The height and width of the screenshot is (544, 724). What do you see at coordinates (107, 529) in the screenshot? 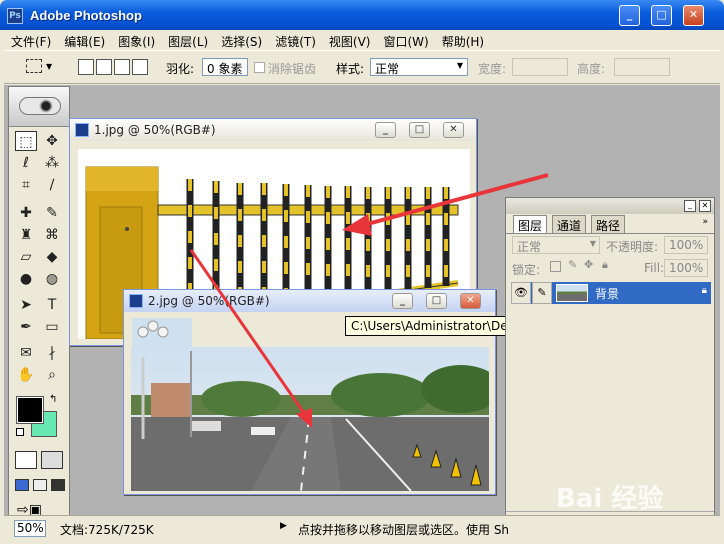
I see `document-size: 文档:725K/725K` at bounding box center [107, 529].